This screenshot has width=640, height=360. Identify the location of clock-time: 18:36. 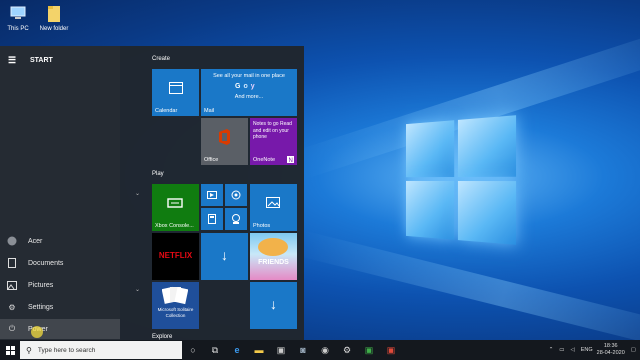
(610, 346).